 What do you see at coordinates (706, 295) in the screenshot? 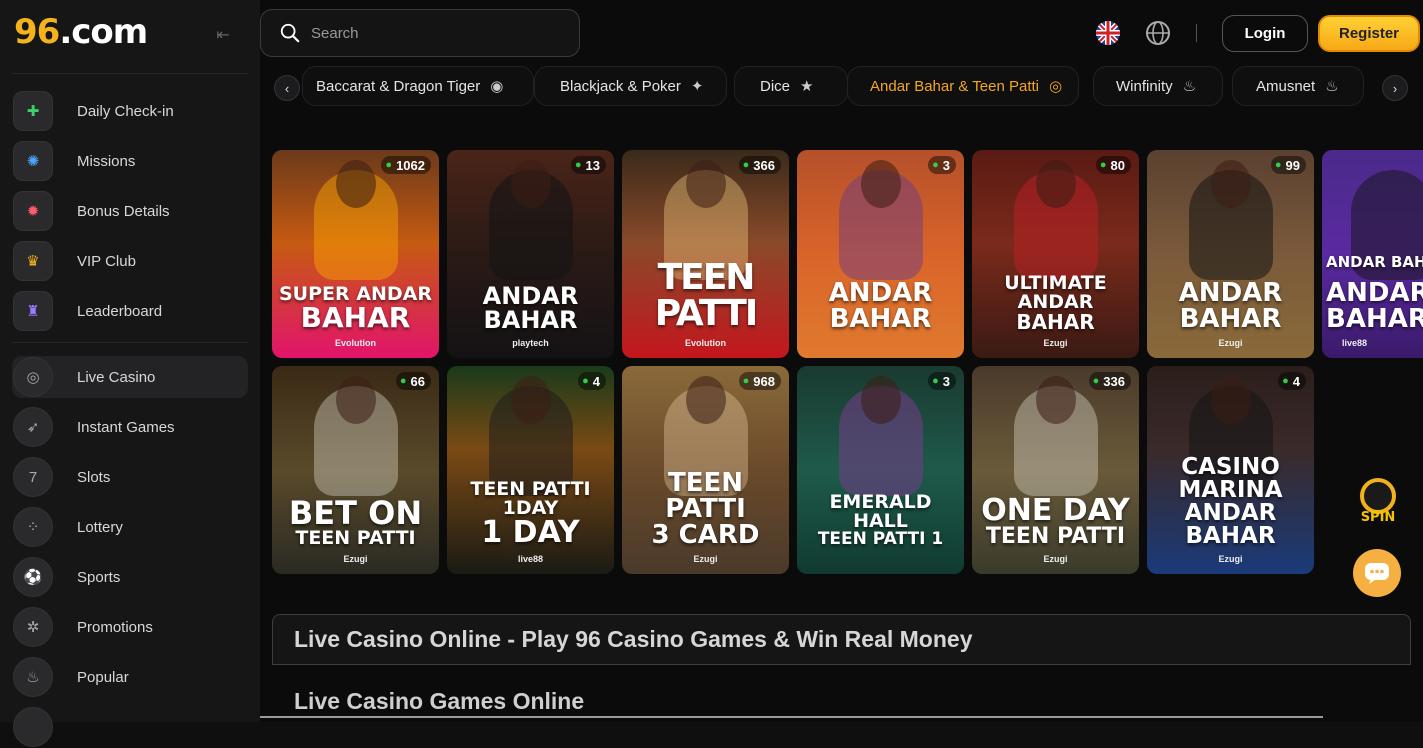
I see `game-title: TEEN PATTI` at bounding box center [706, 295].